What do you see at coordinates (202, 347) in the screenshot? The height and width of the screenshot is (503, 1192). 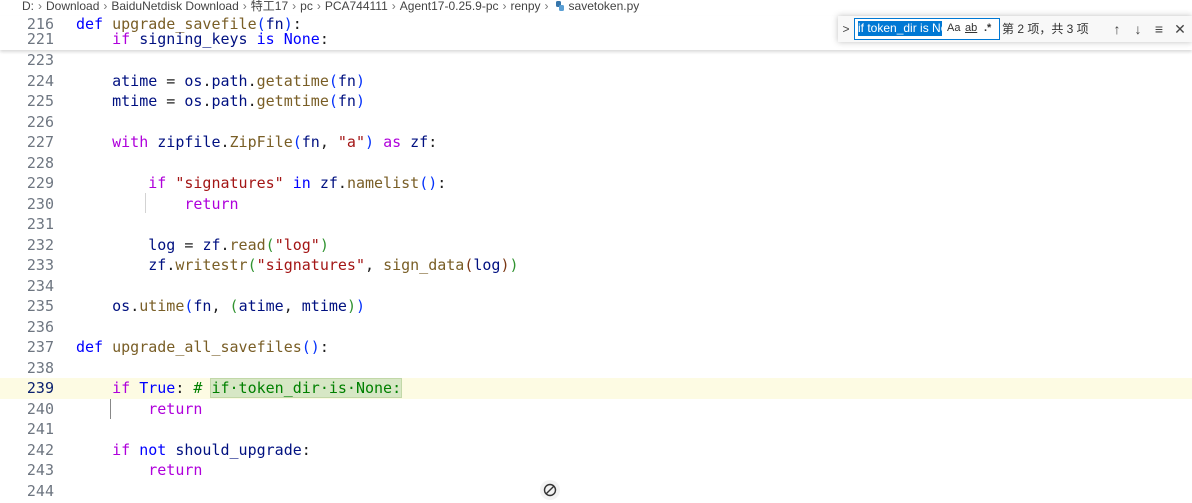 I see `code-text: def upgrade_all_savefiles():` at bounding box center [202, 347].